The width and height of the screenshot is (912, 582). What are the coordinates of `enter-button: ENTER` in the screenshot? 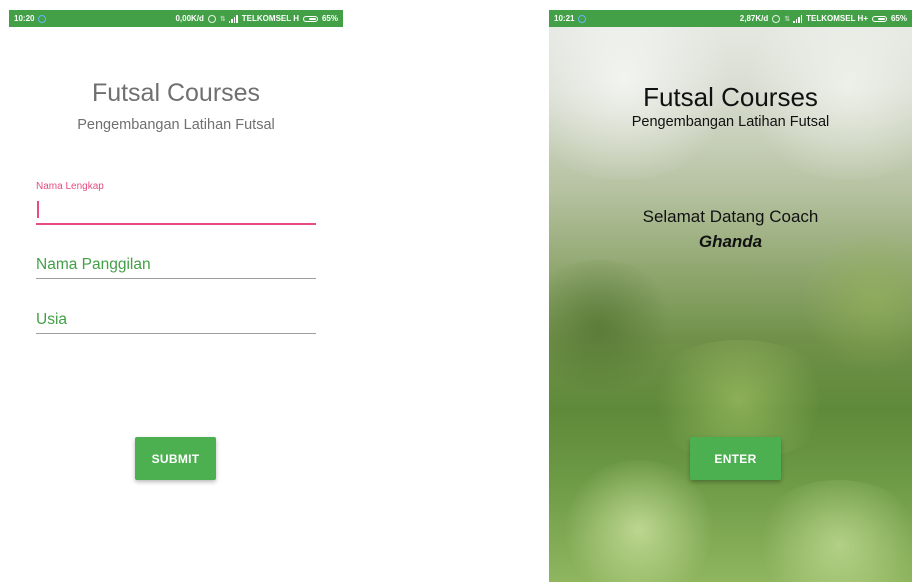 It's located at (735, 458).